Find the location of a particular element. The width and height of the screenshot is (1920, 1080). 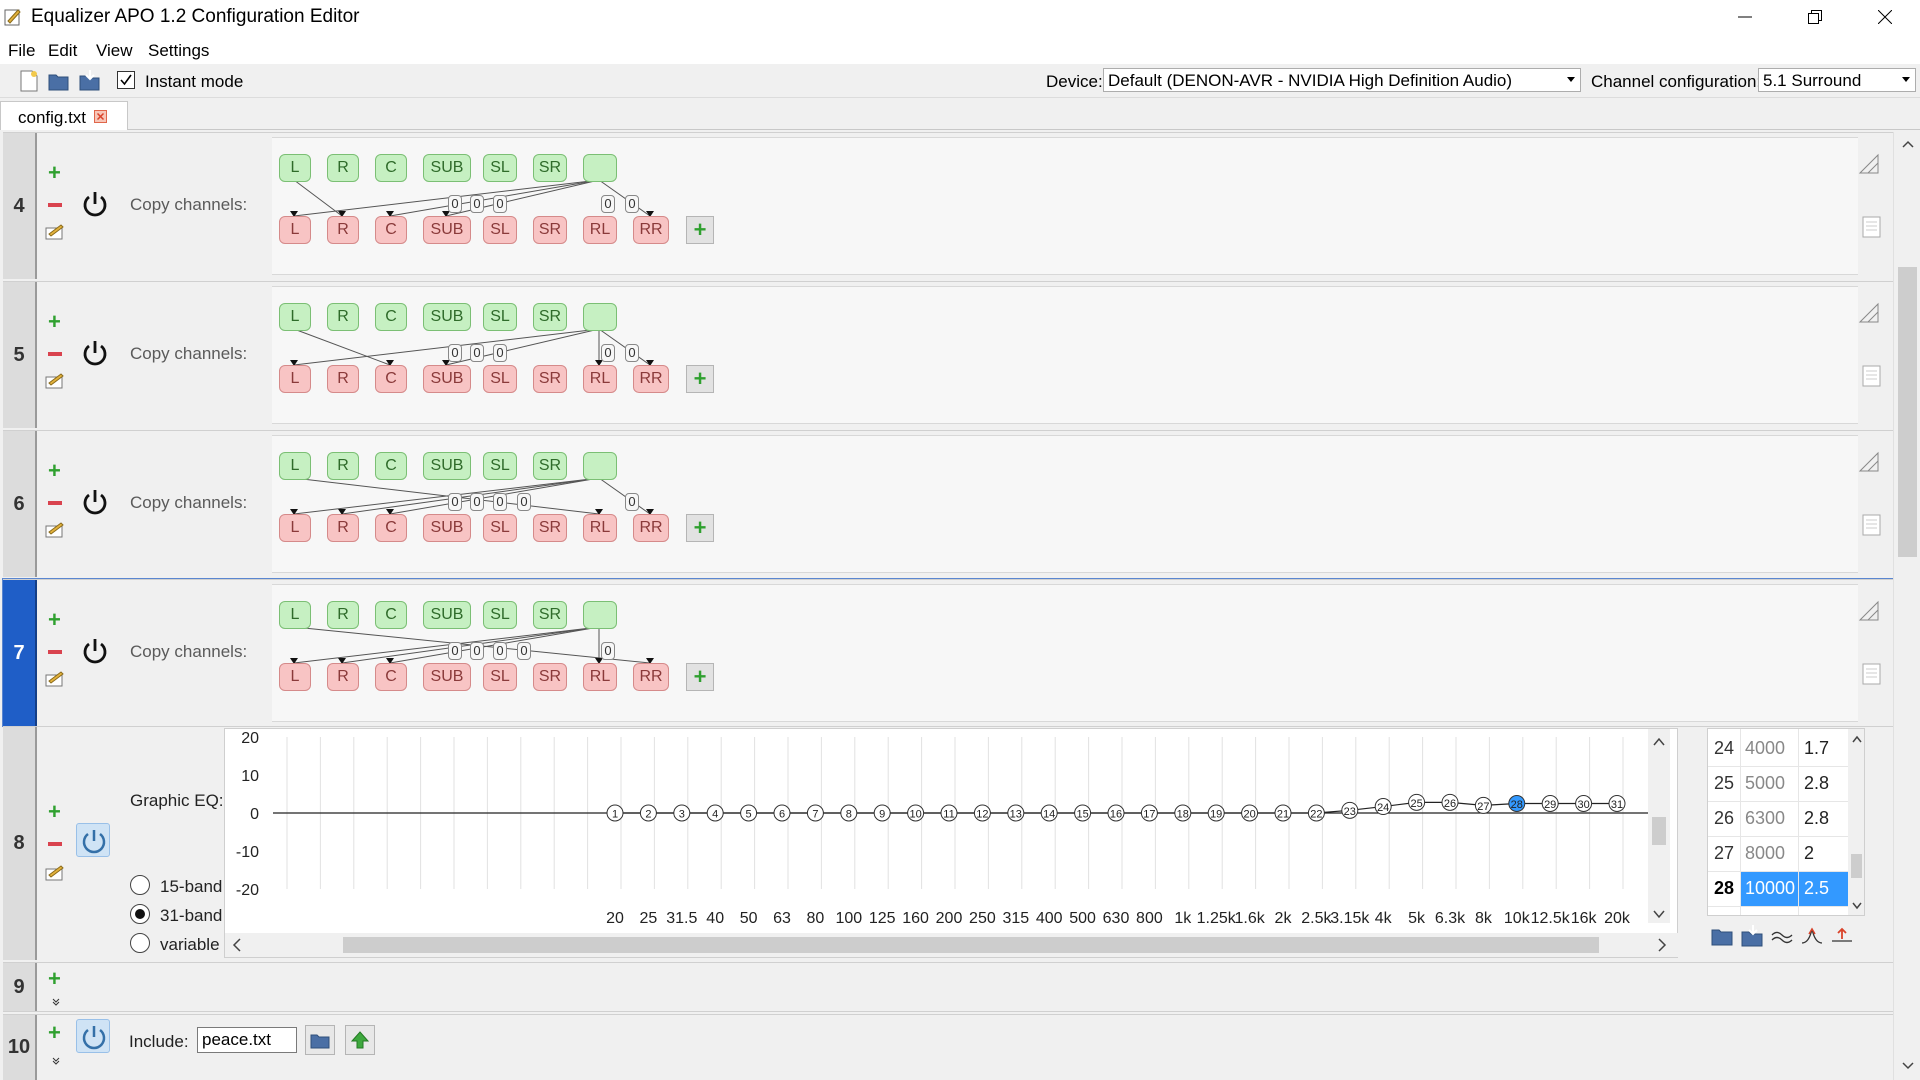

source-channel: R is located at coordinates (343, 317).